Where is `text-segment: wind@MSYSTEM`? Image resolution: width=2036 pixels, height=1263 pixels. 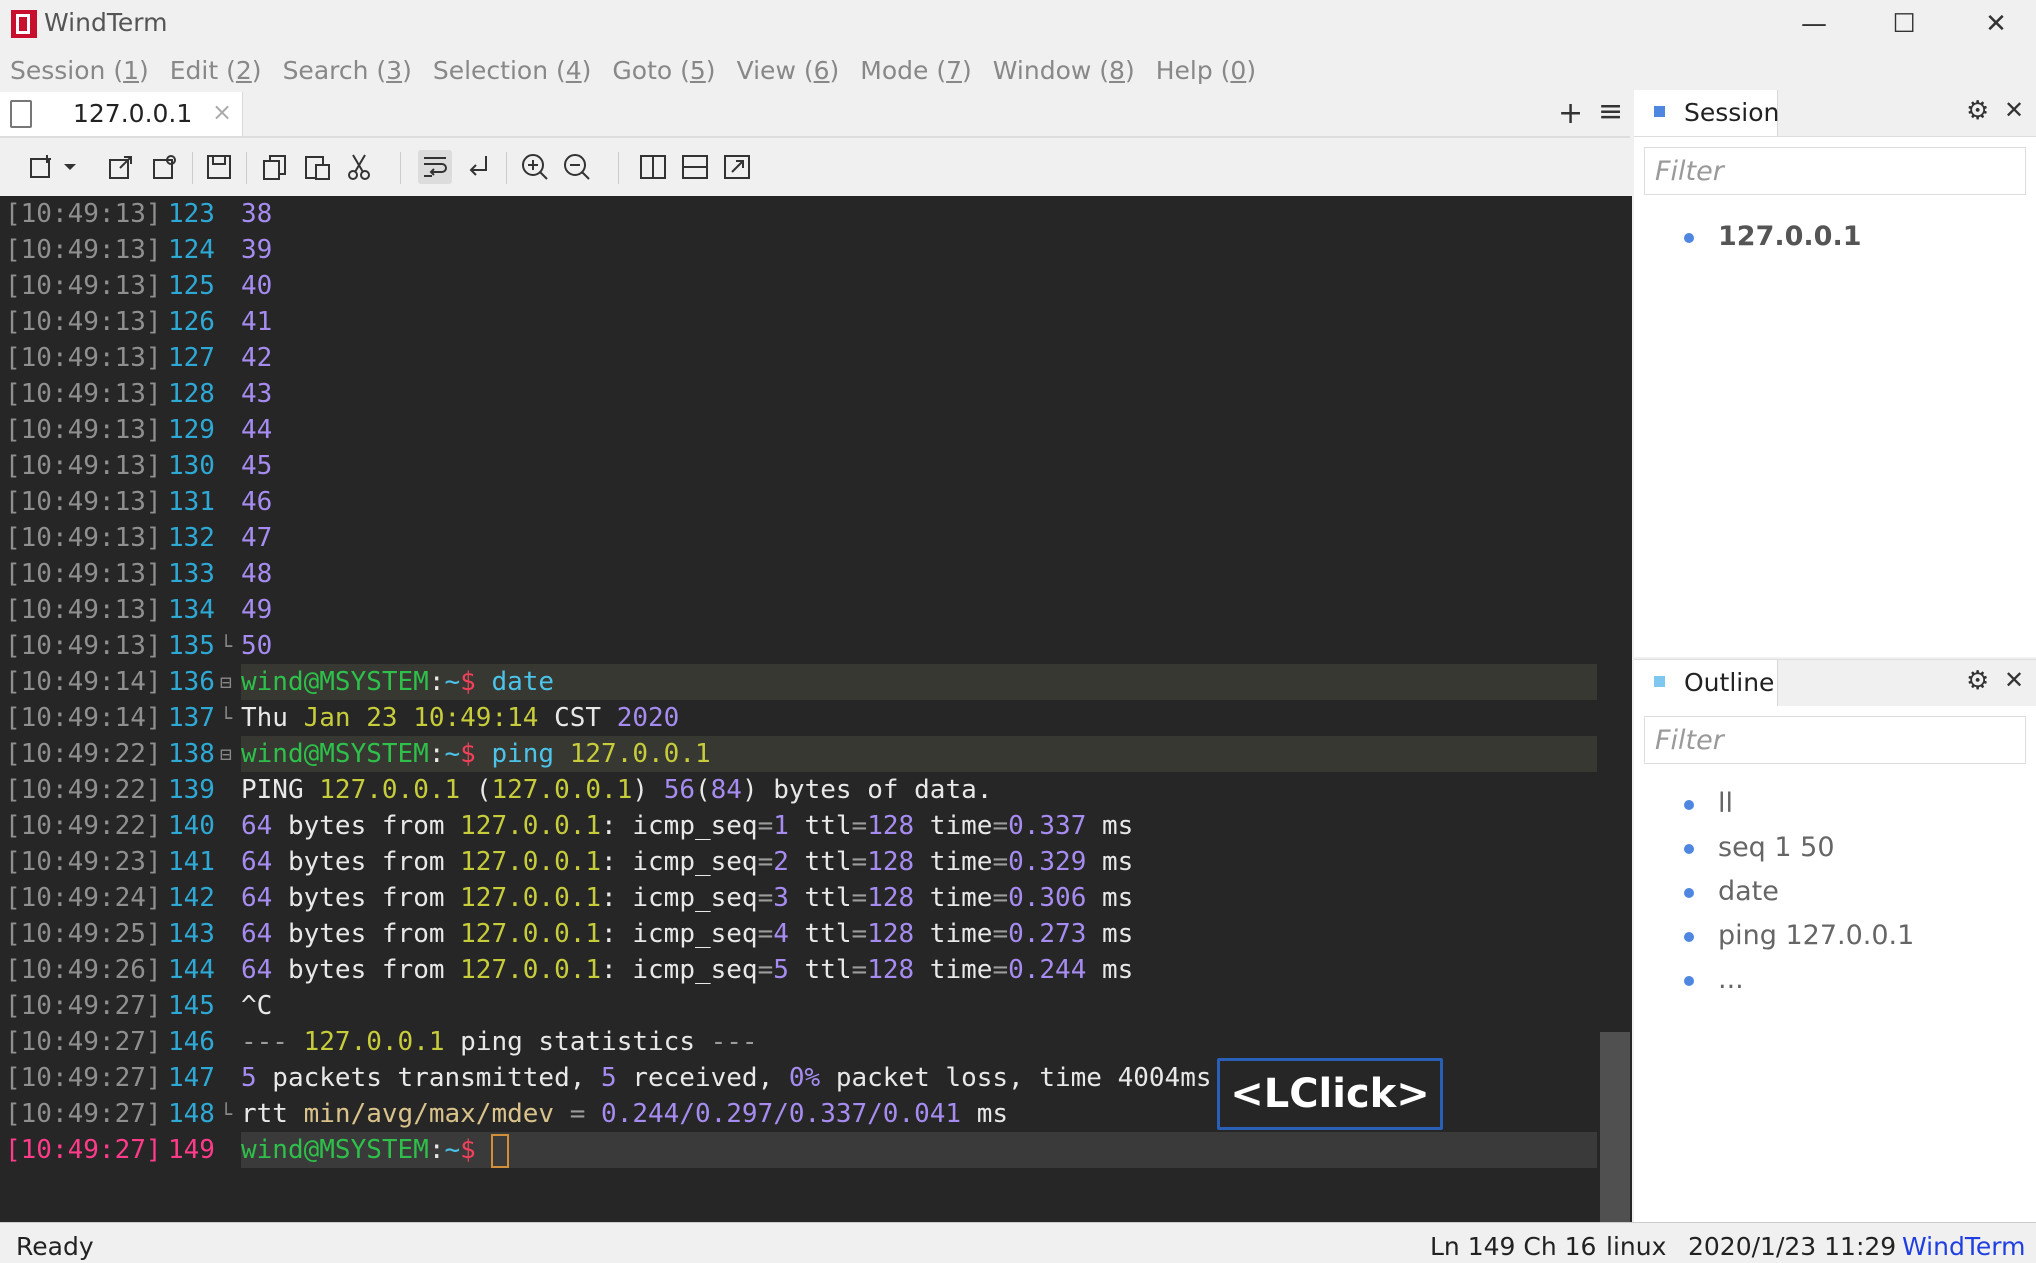 text-segment: wind@MSYSTEM is located at coordinates (335, 682).